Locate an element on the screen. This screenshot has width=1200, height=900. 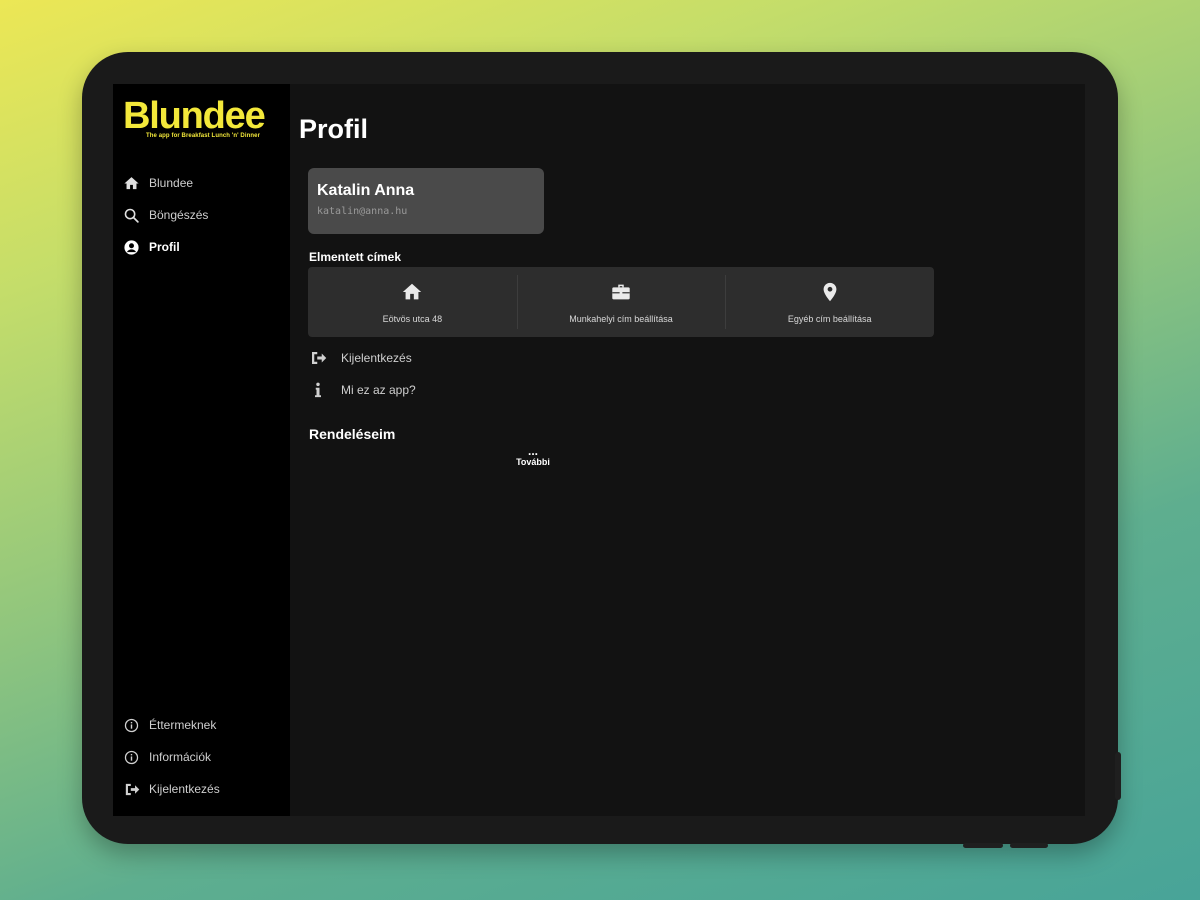
page-title: Profil is located at coordinates (334, 129).